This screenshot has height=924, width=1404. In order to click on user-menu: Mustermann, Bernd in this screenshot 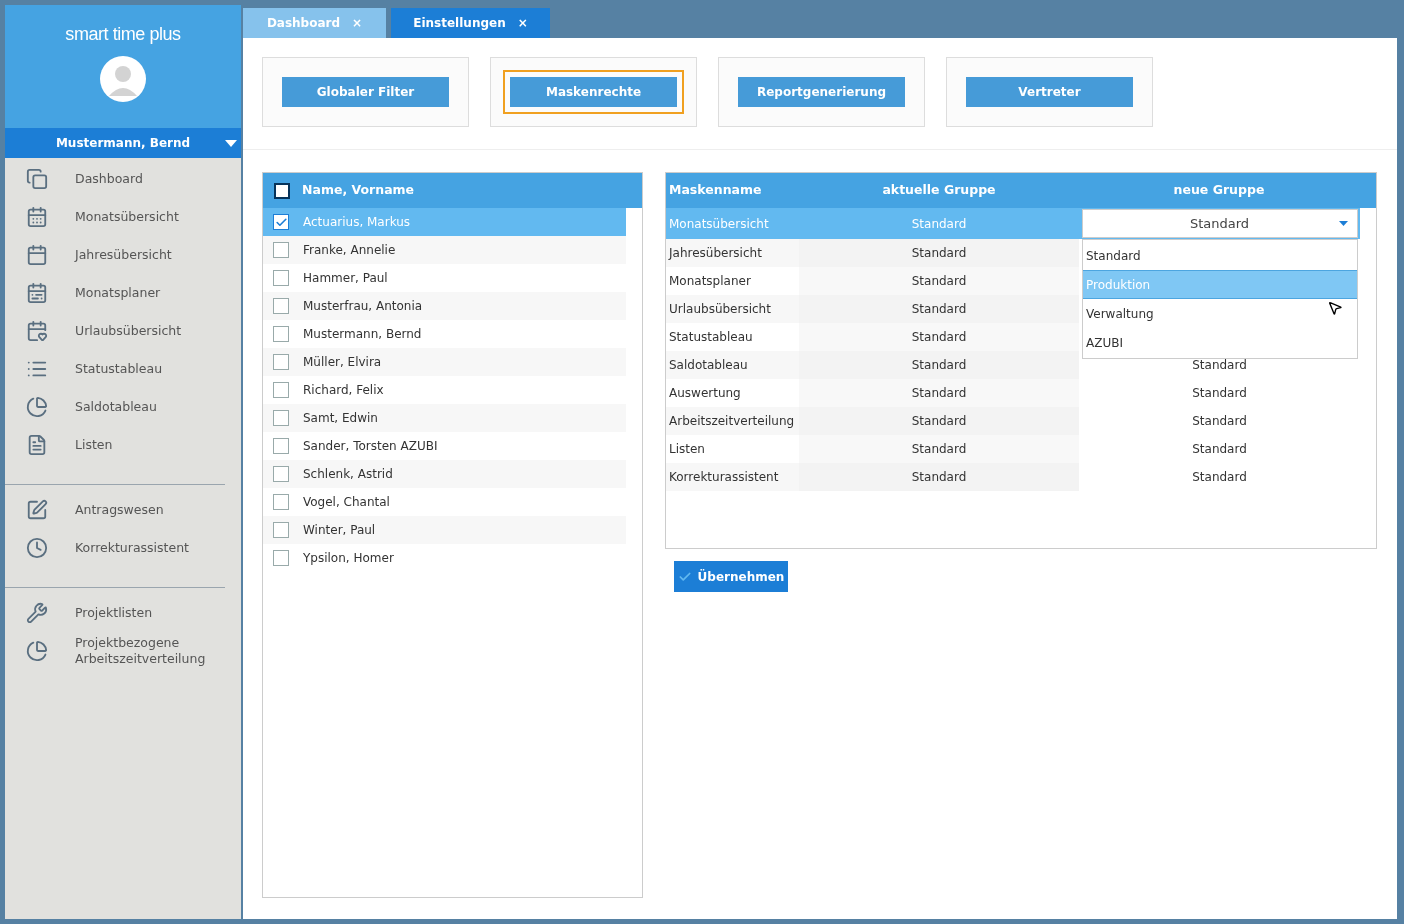, I will do `click(123, 143)`.